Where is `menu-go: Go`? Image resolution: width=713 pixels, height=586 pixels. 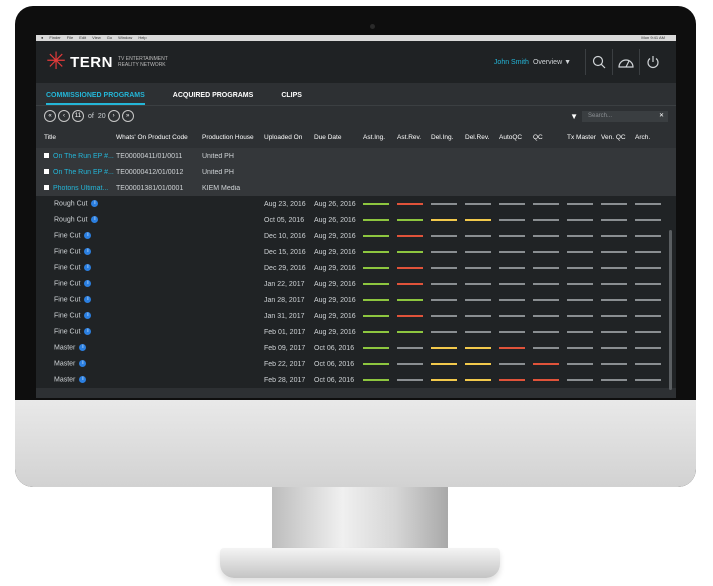 menu-go: Go is located at coordinates (109, 38).